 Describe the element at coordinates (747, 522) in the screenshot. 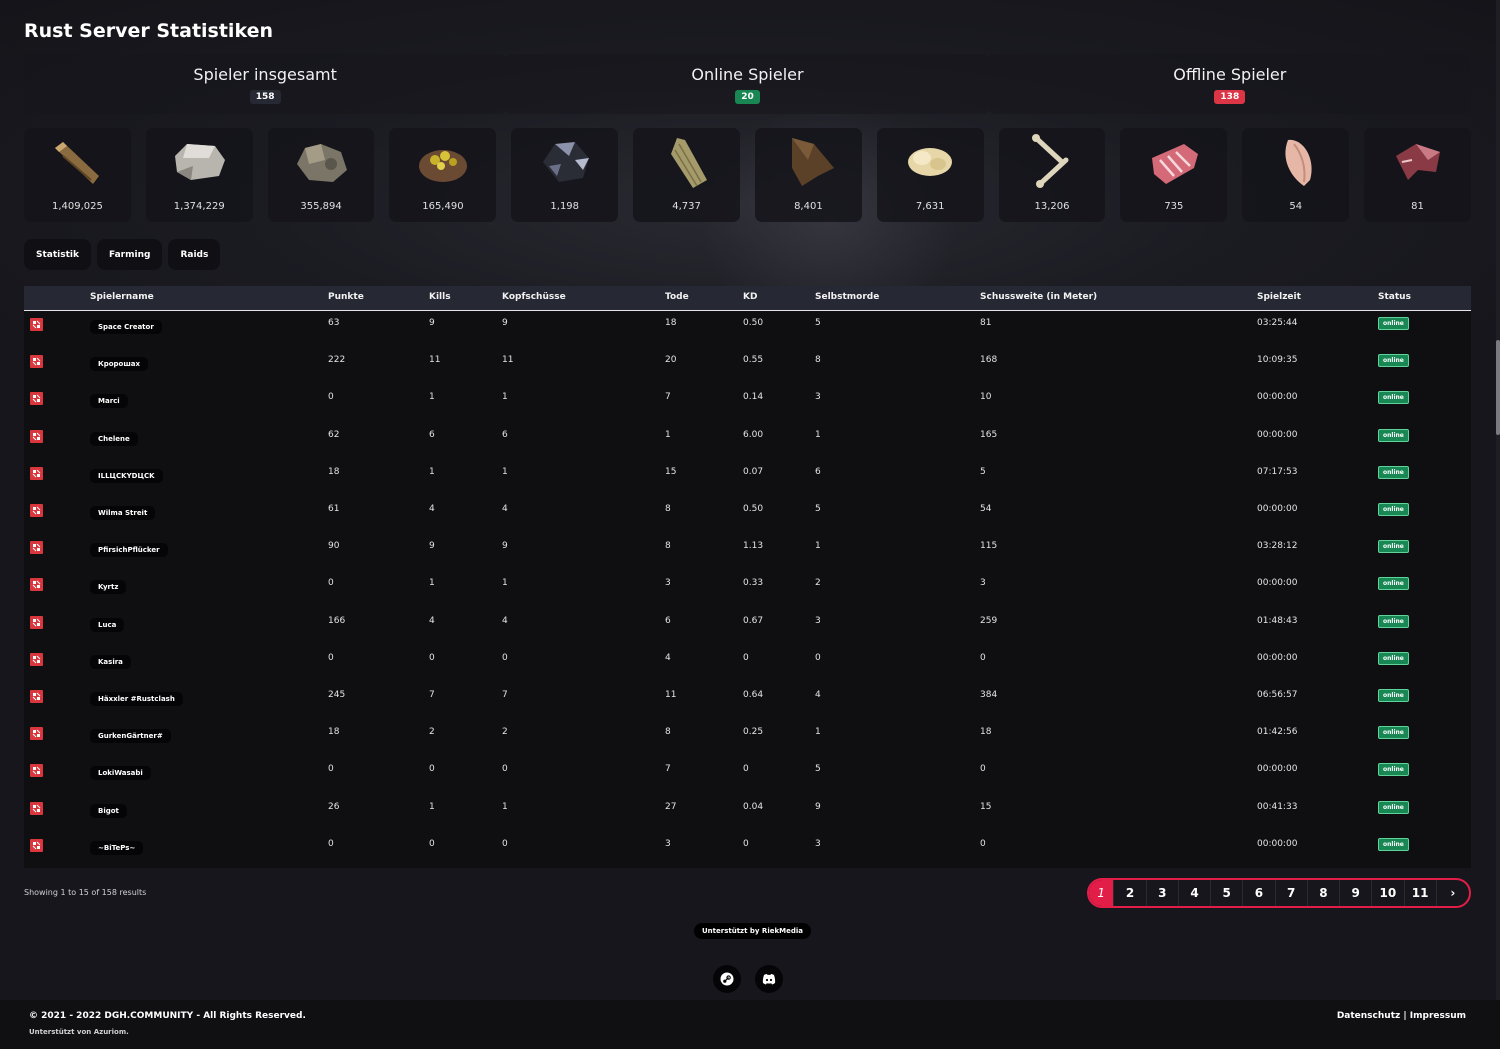

I see `table-row: Wilma Streit 61 4 4 8 0.50 5 54 00:00:00 online` at that location.